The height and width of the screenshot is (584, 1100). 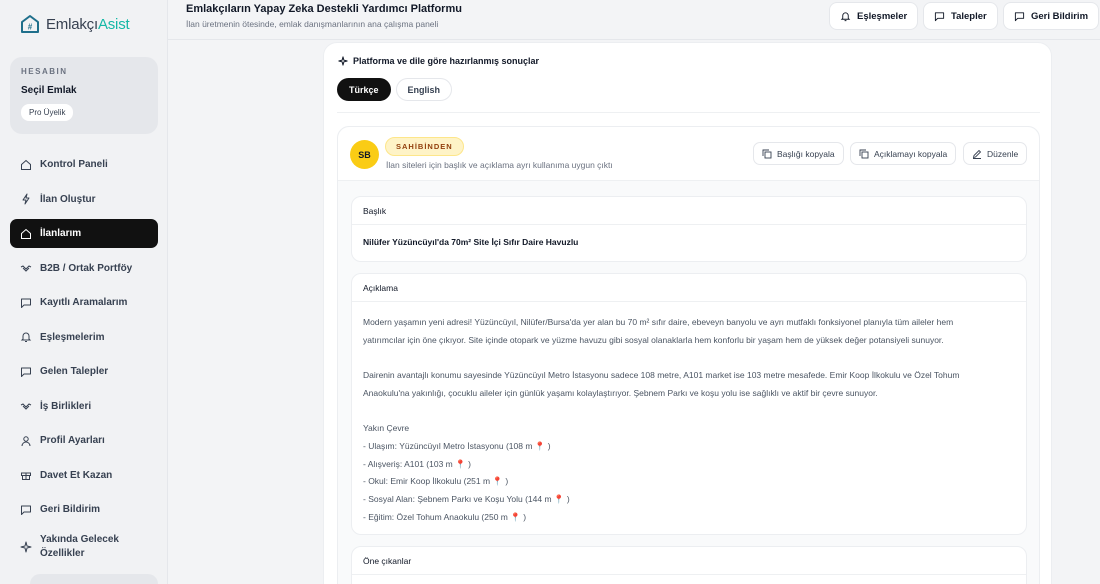 I want to click on sidebar-item-dashboard: Kontrol Paneli, so click(x=84, y=164).